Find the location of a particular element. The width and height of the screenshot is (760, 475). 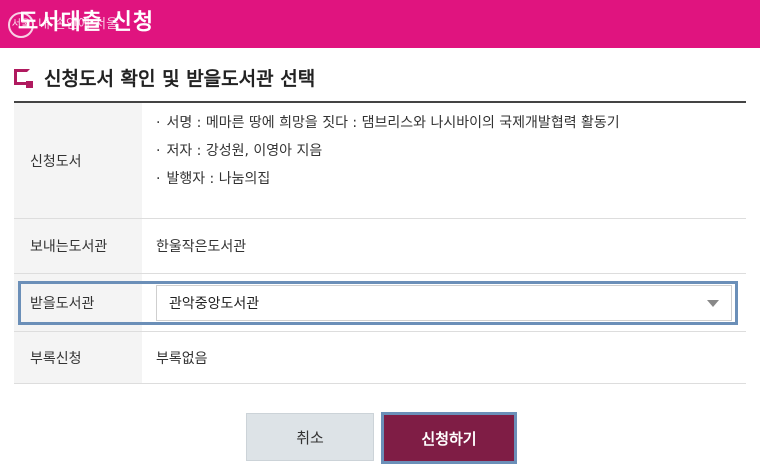

row-receive-library: 받을도서관 관악중앙도서관 is located at coordinates (380, 303).